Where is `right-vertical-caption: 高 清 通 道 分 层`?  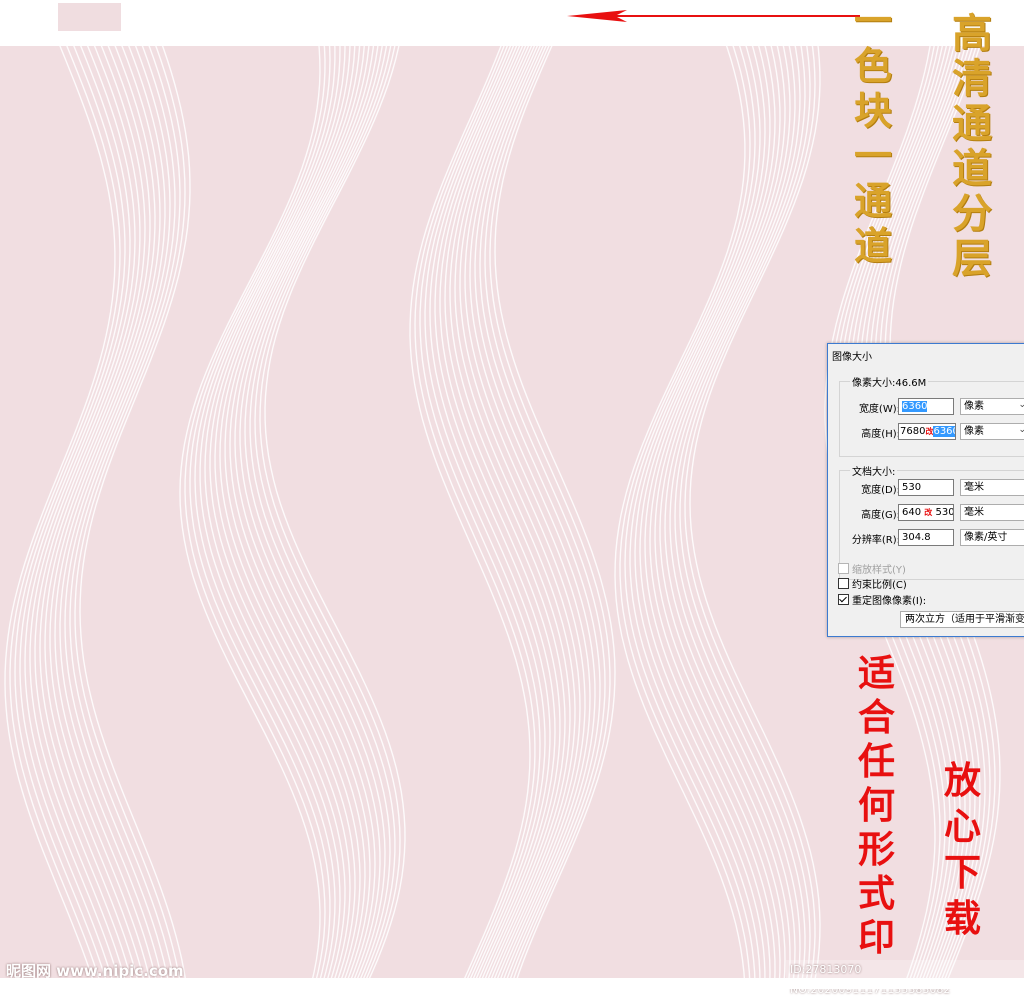 right-vertical-caption: 高 清 通 道 分 层 is located at coordinates (972, 146).